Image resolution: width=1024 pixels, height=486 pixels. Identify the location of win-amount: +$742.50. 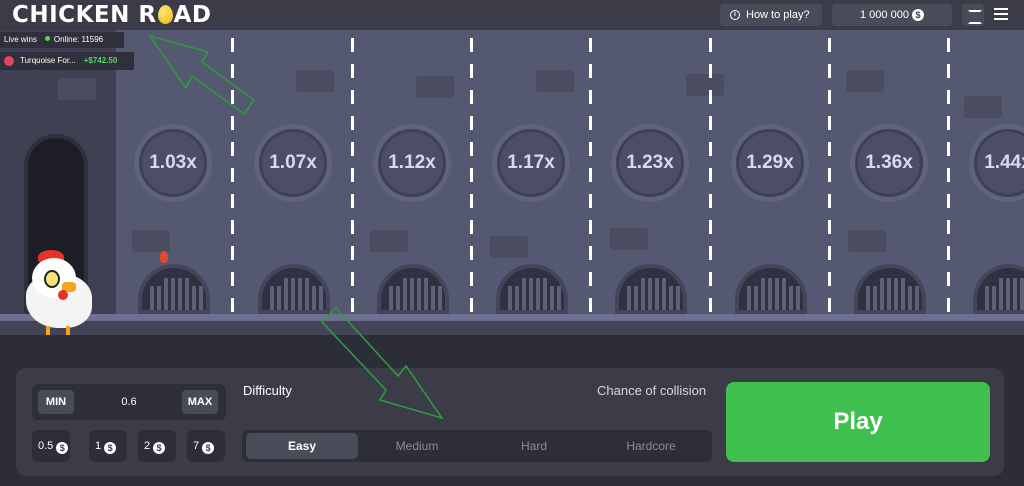
(100, 60).